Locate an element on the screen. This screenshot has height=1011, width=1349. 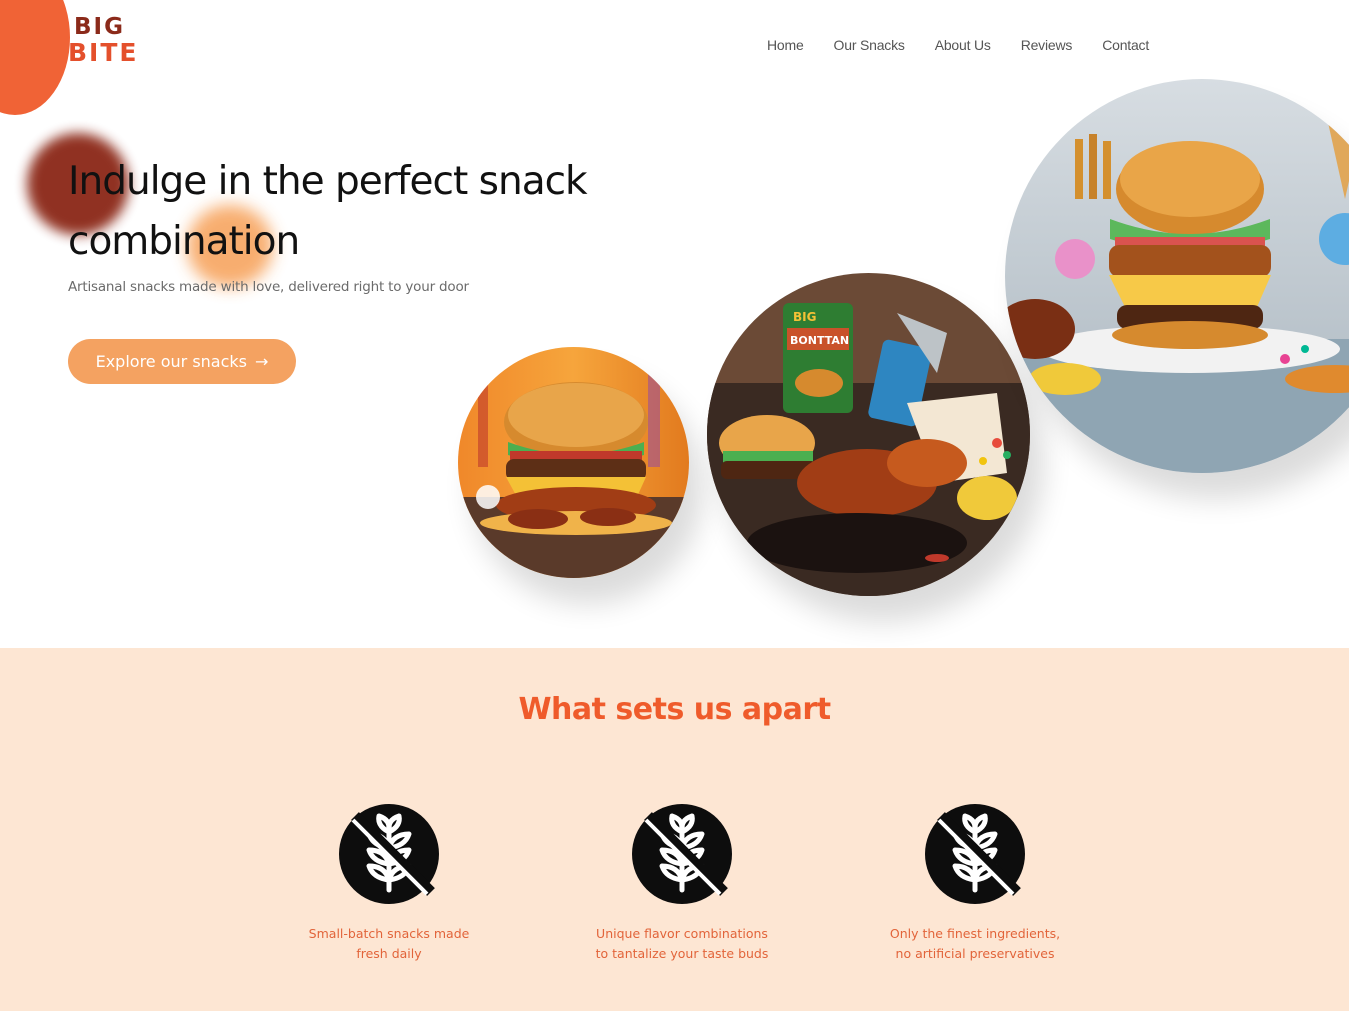
nav-our-snacks: Our Snacks is located at coordinates (869, 45).